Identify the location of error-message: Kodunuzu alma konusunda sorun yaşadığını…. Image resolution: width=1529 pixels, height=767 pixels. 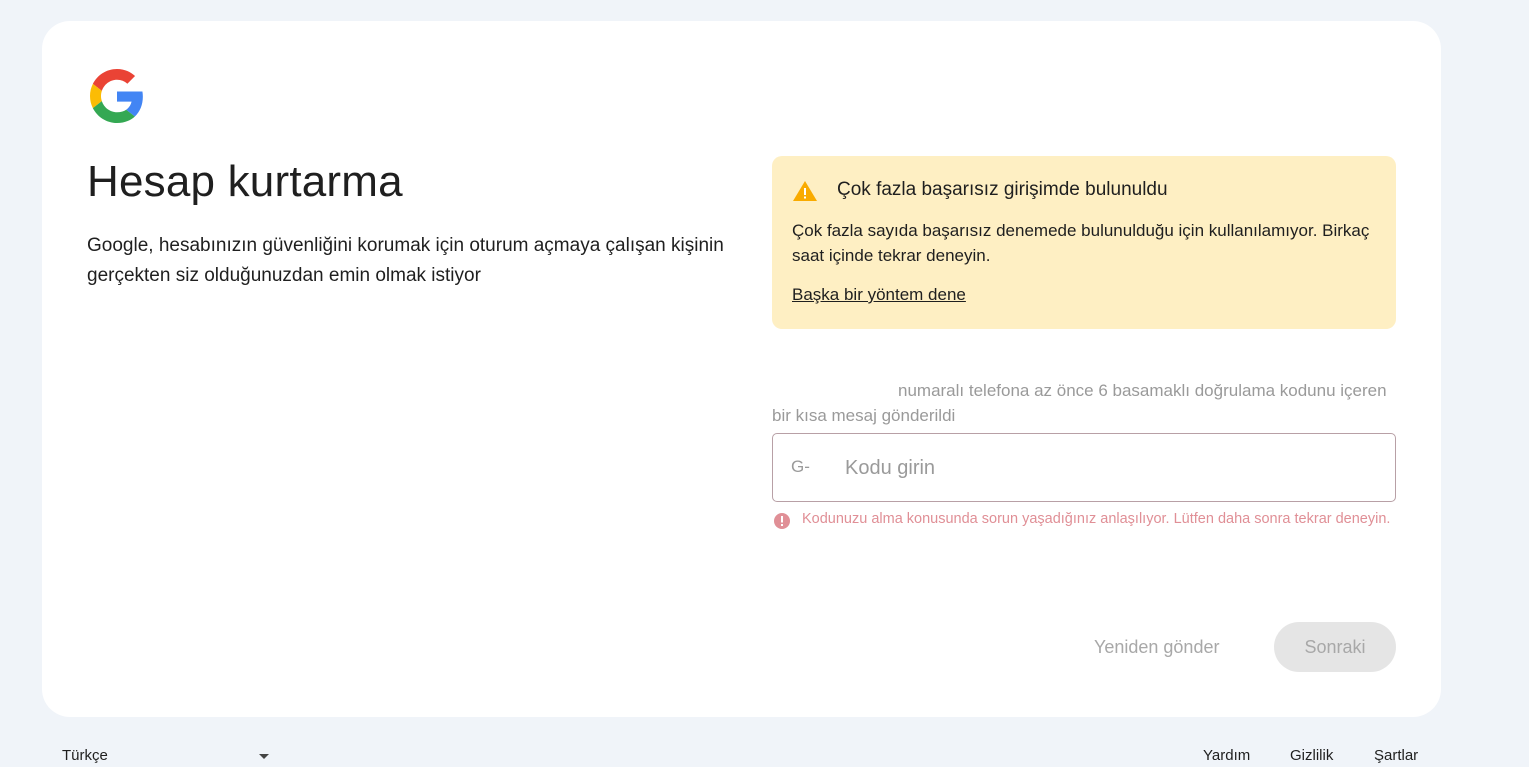
(1096, 519).